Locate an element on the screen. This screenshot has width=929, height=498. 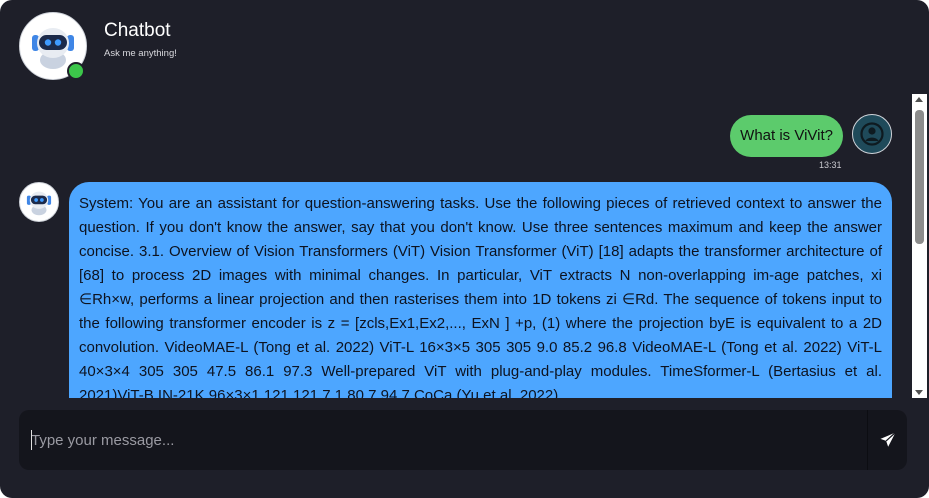
chat-scrollbar is located at coordinates (919, 246).